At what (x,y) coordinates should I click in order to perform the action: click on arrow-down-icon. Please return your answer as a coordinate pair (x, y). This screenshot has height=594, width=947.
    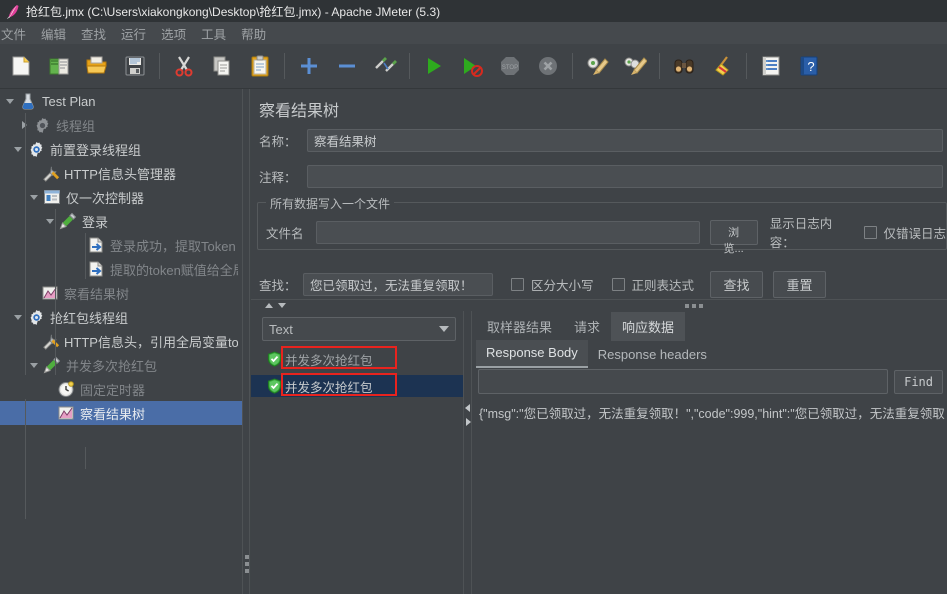
    Looking at the image, I should click on (282, 305).